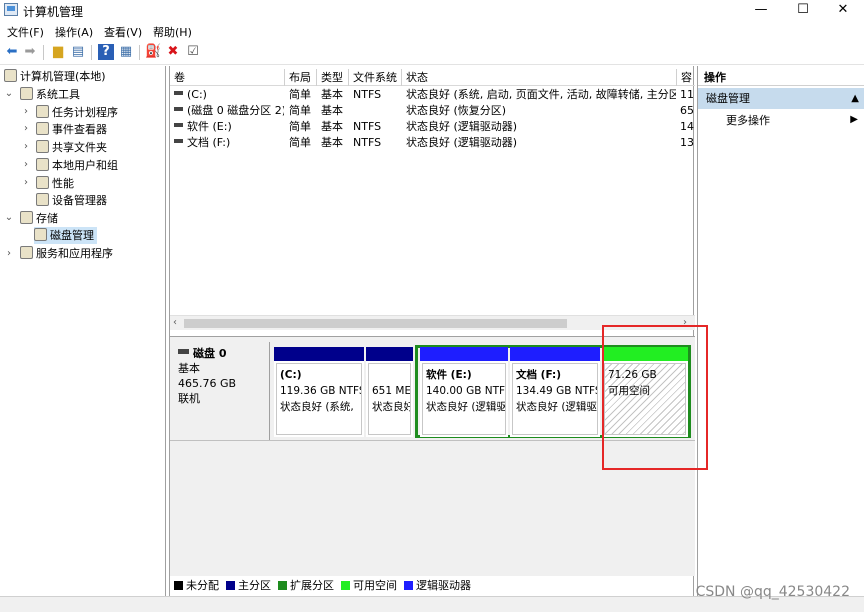 The height and width of the screenshot is (612, 864). Describe the element at coordinates (30, 52) in the screenshot. I see `forward-icon: ➡` at that location.